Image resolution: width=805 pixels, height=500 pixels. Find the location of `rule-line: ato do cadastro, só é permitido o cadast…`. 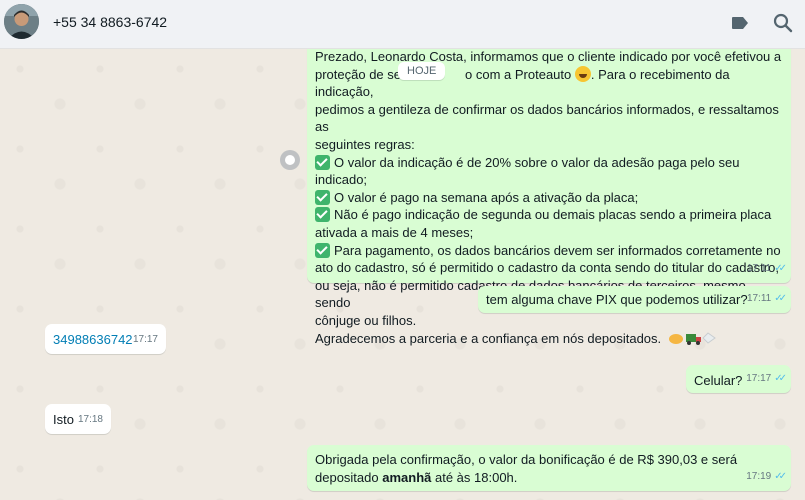

rule-line: ato do cadastro, só é permitido o cadast… is located at coordinates (547, 268).